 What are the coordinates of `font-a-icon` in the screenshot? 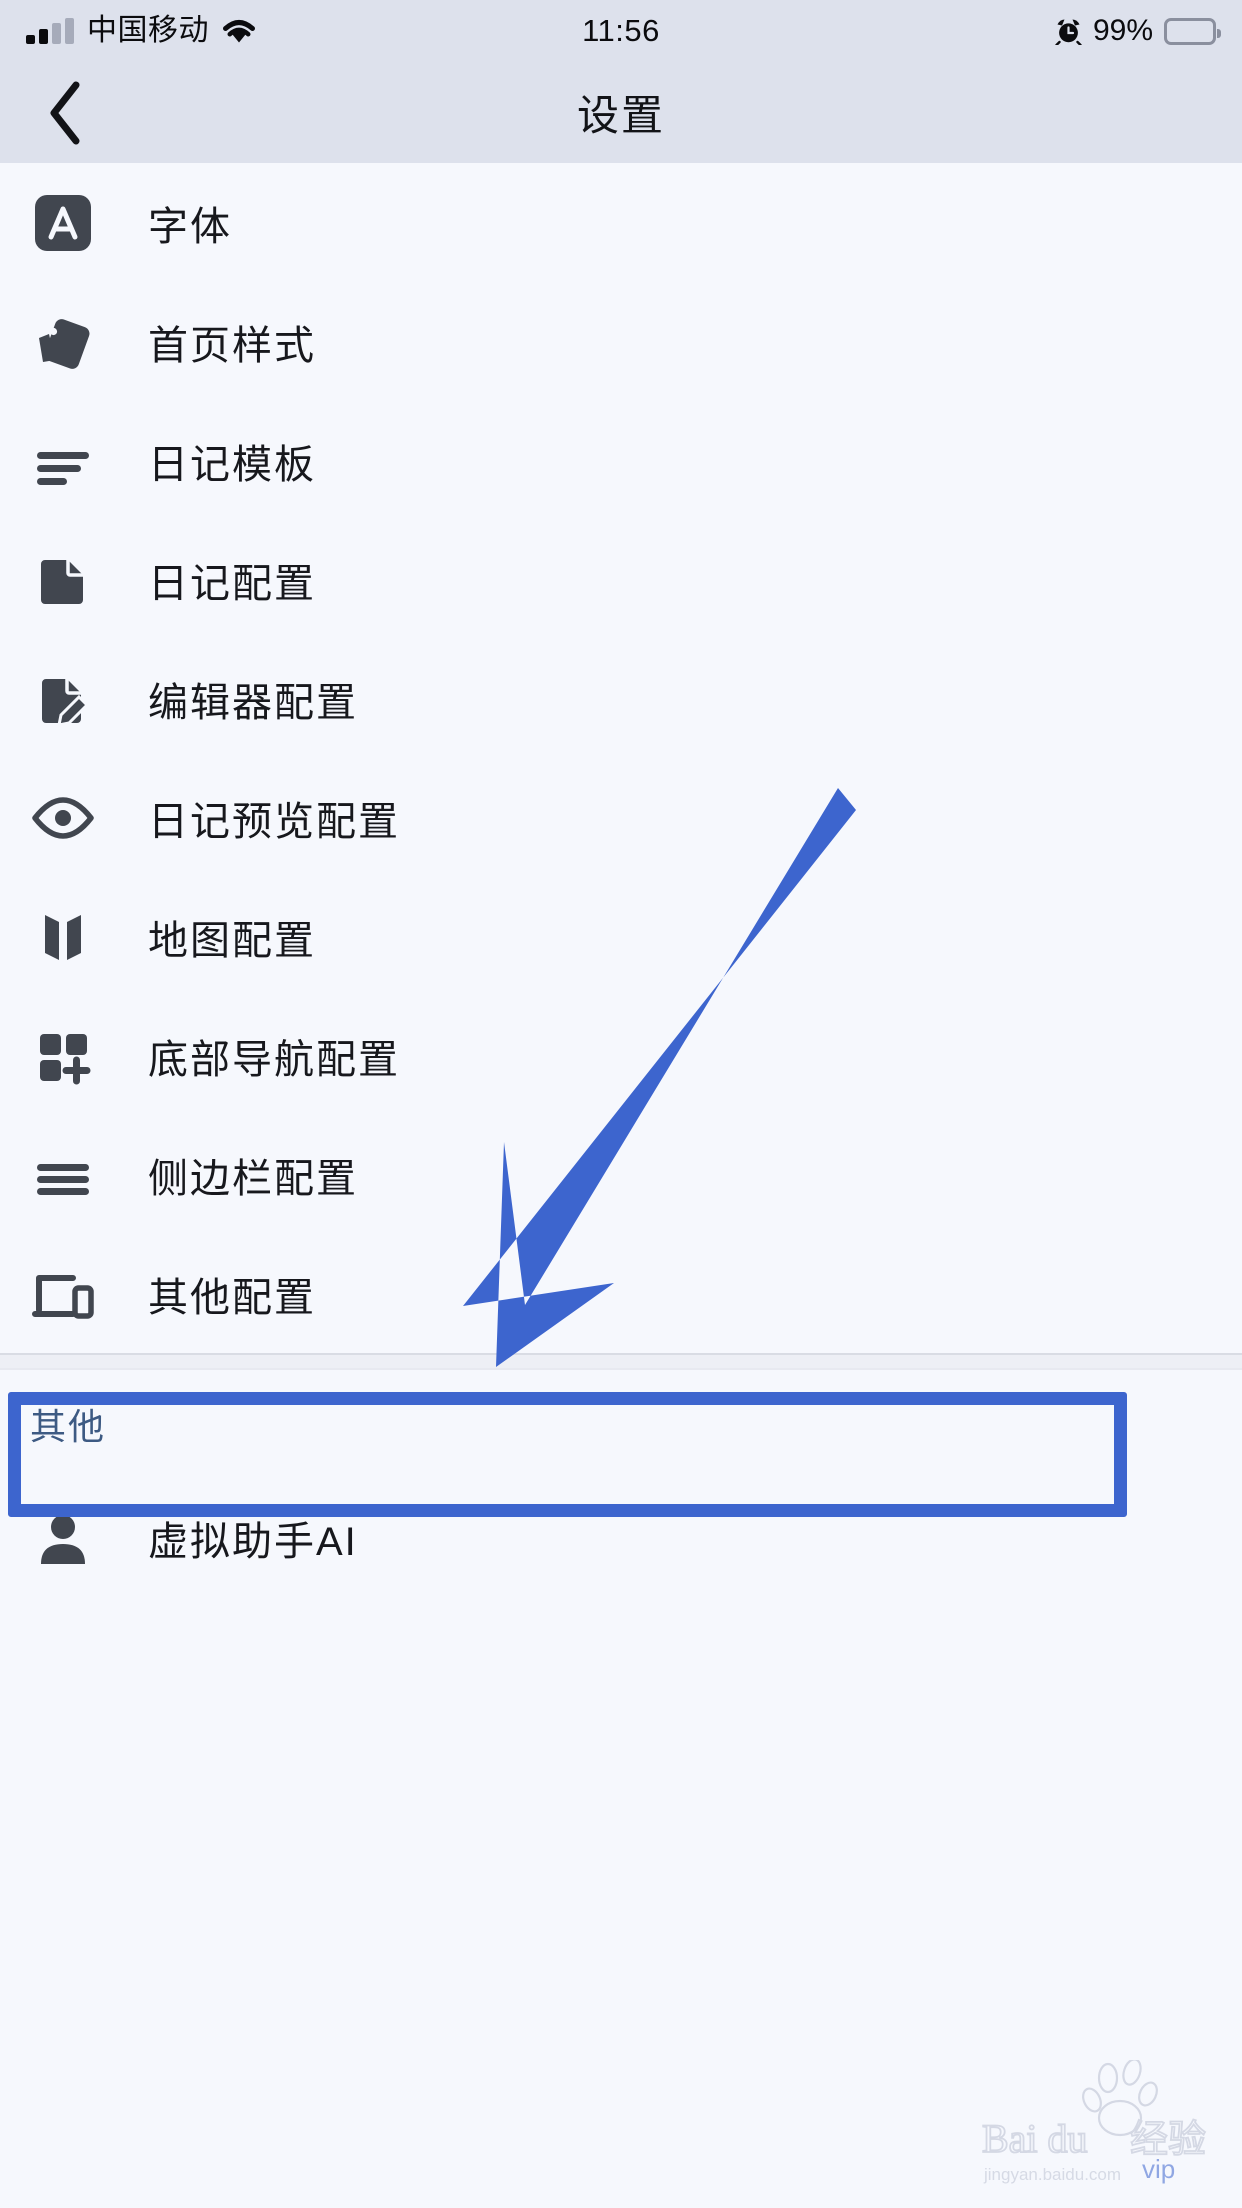 It's located at (63, 223).